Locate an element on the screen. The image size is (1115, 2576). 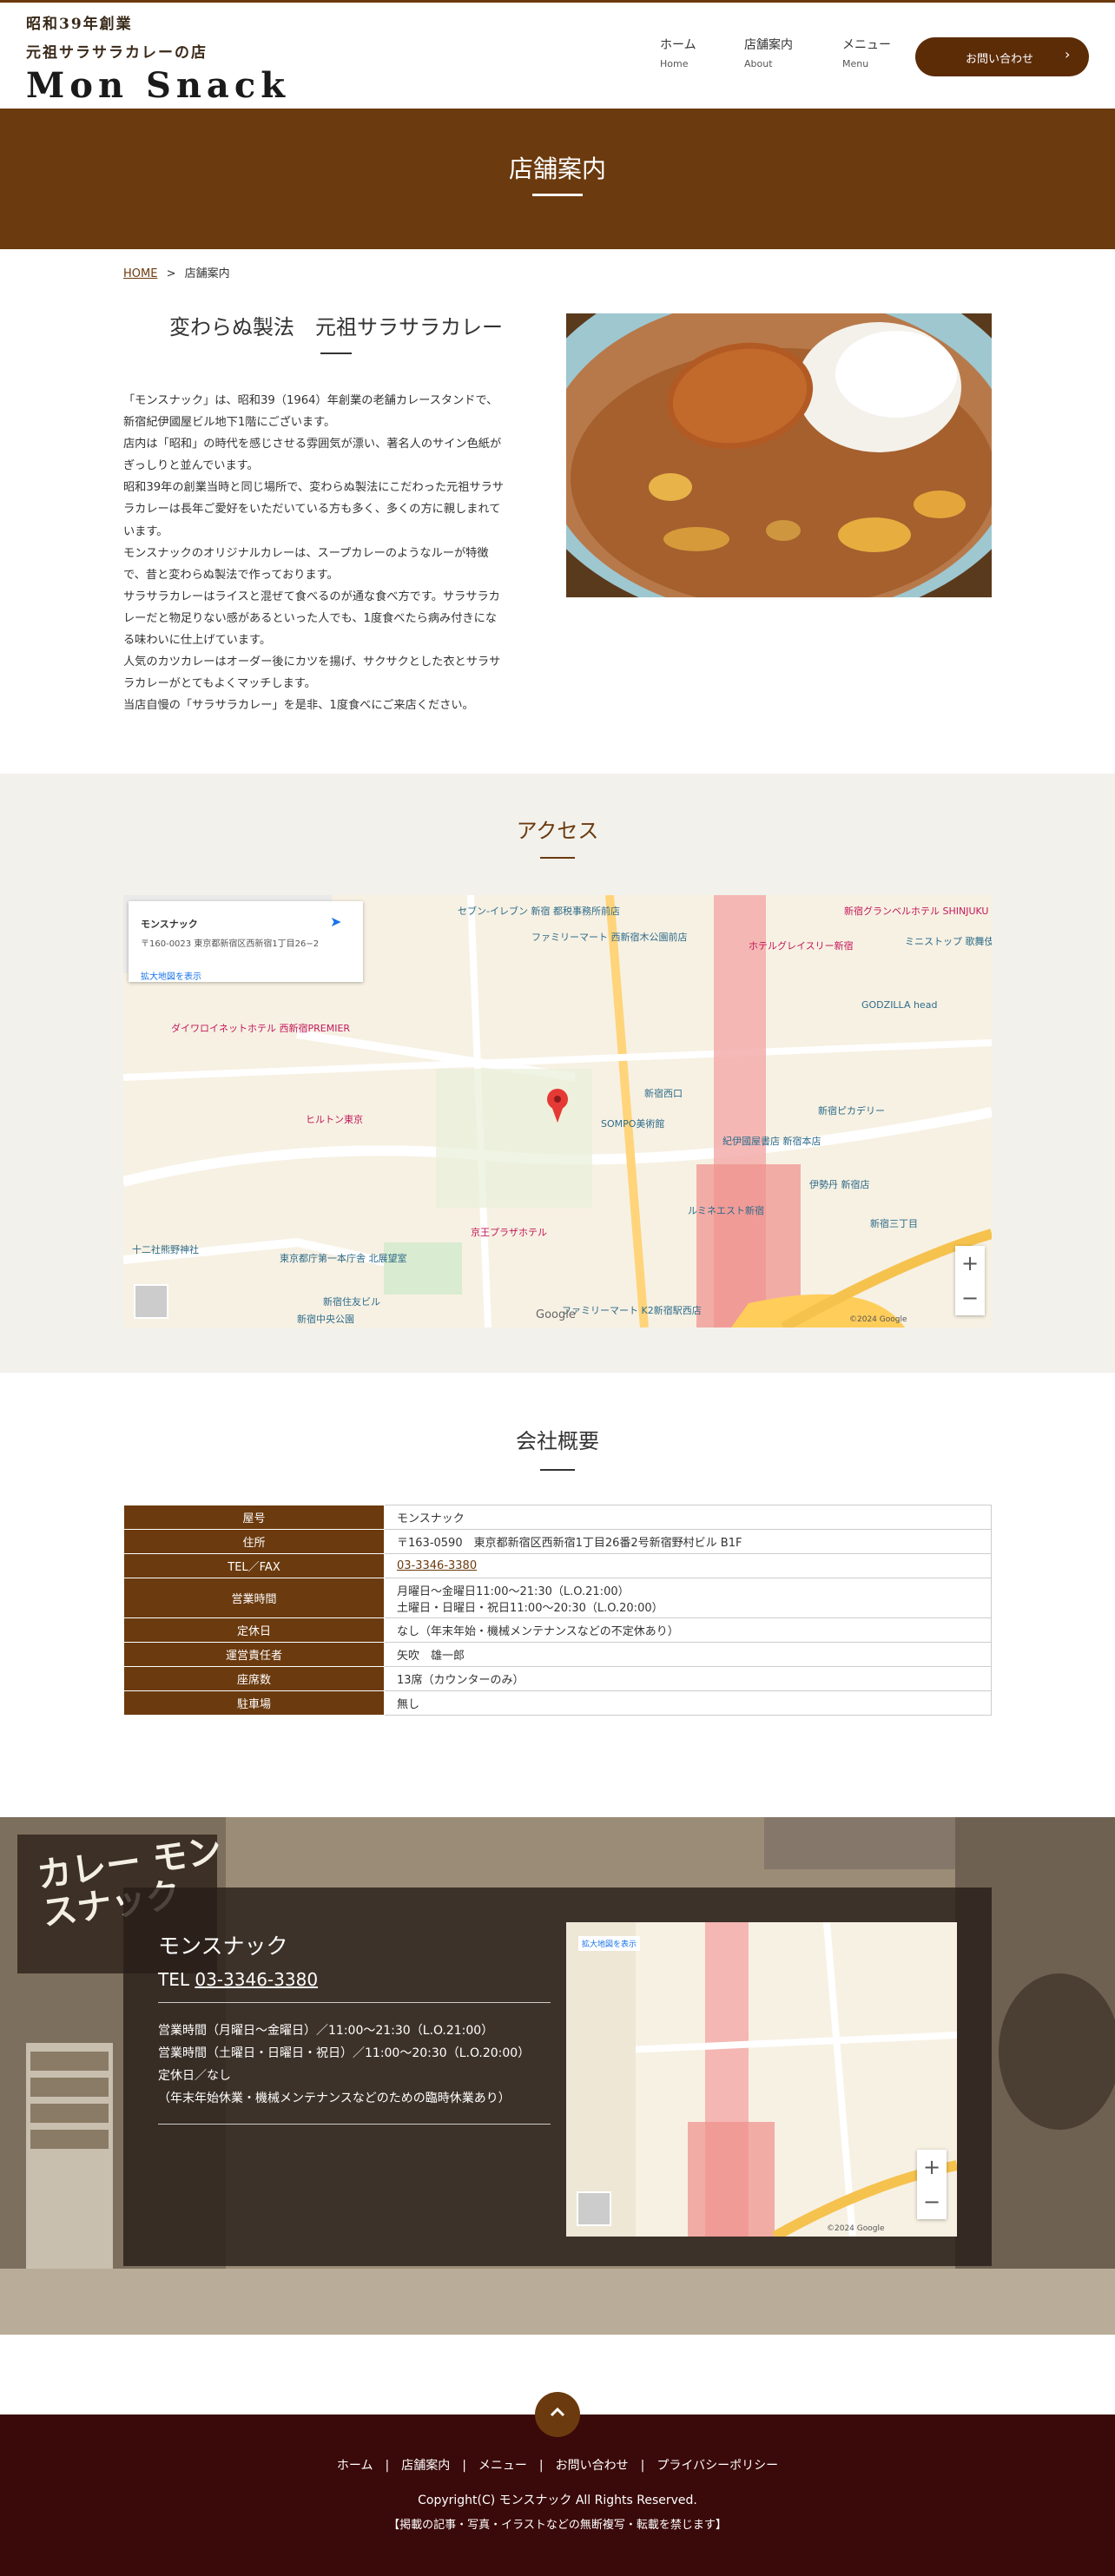
page-title: 店舗案内 is located at coordinates (557, 169).